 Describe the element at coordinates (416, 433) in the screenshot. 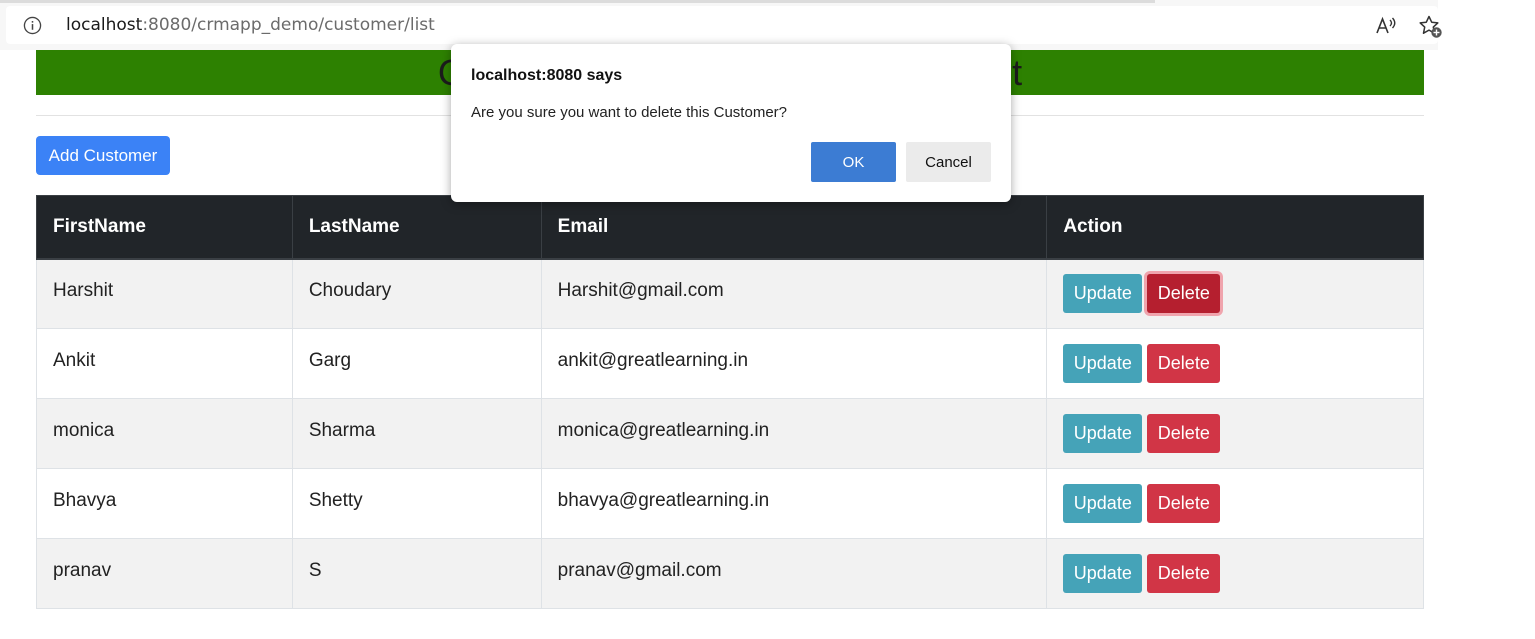

I see `cell-lastname: Sharma` at that location.